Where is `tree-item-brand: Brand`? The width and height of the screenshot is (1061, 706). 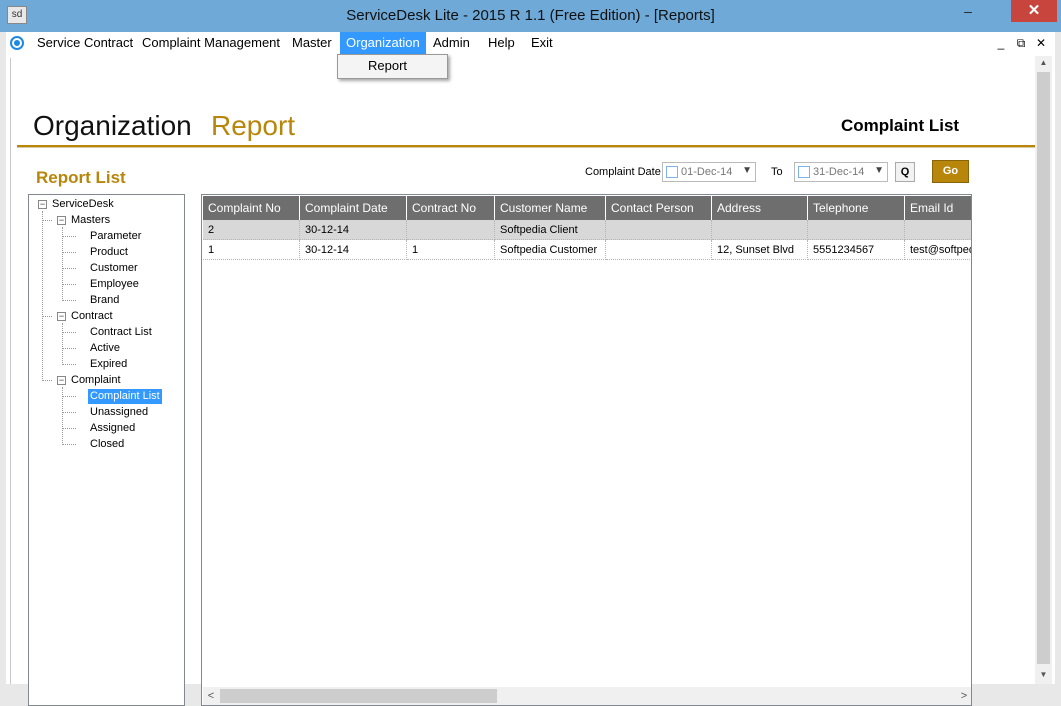
tree-item-brand: Brand is located at coordinates (104, 300).